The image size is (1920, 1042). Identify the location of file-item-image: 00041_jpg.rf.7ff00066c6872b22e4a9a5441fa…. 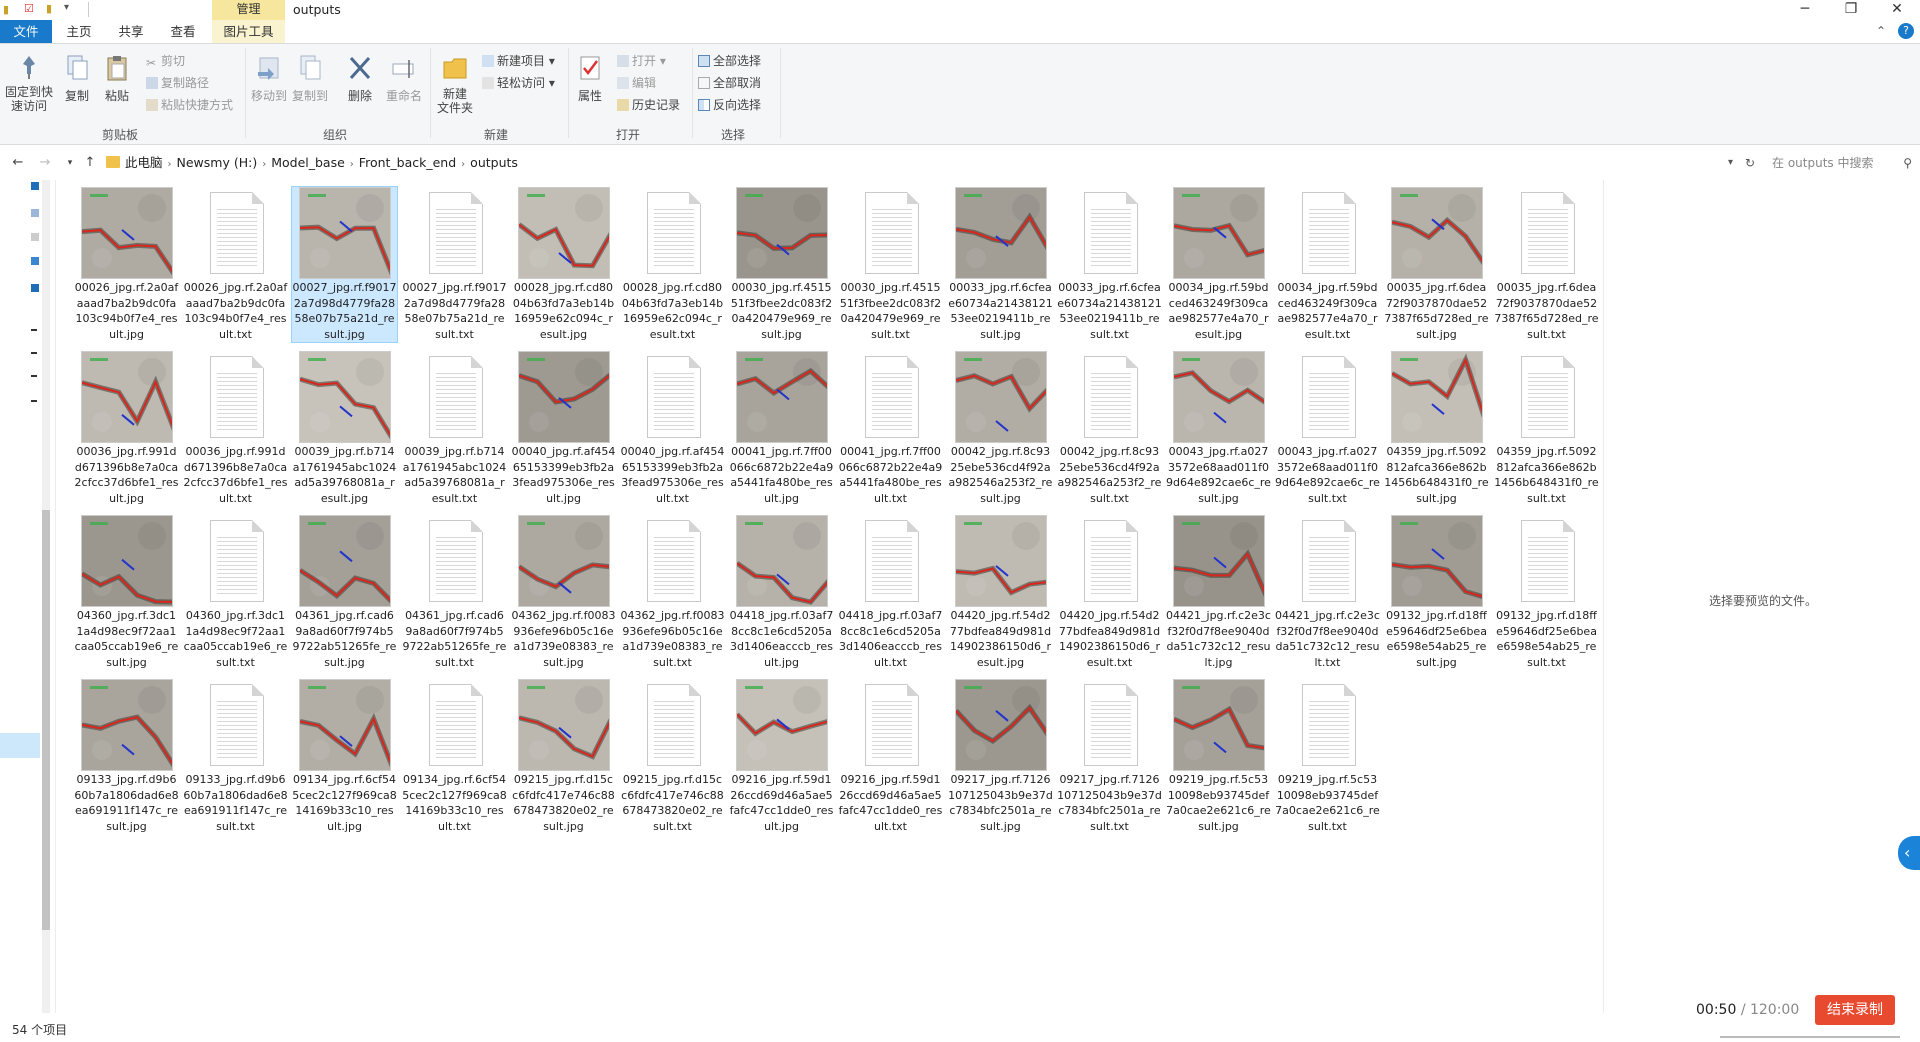
(781, 428).